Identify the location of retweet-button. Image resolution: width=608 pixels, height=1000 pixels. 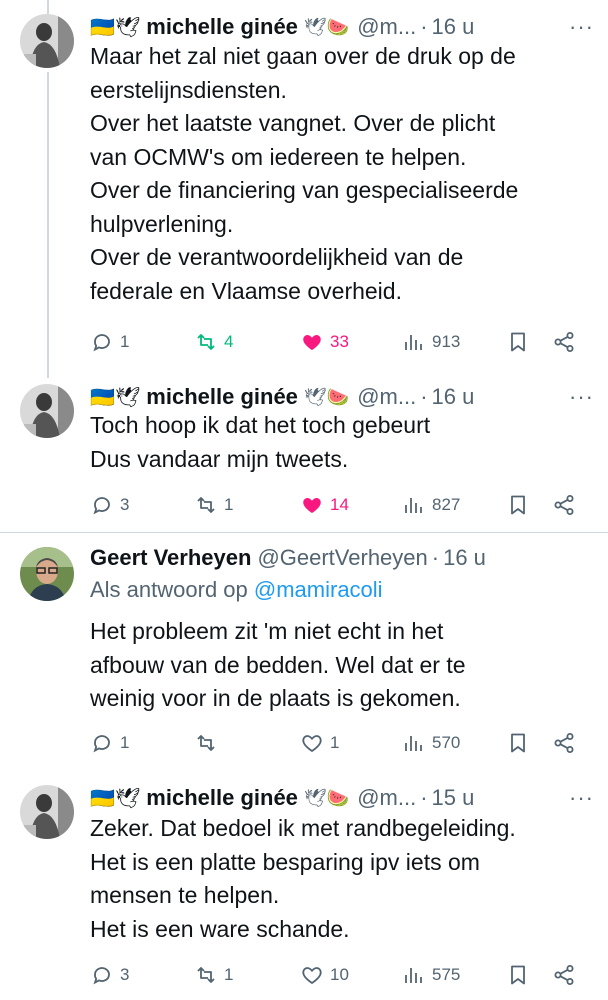
(209, 743).